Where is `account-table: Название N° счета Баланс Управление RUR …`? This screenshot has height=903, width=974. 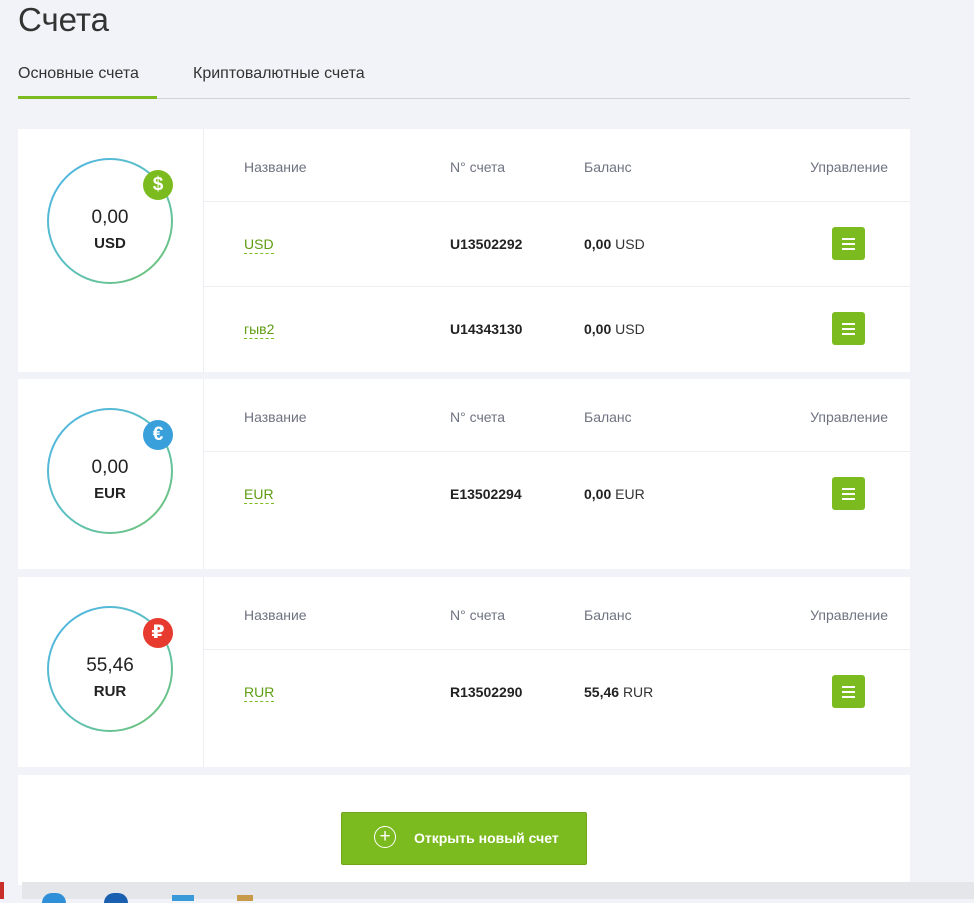
account-table: Название N° счета Баланс Управление RUR … is located at coordinates (557, 655).